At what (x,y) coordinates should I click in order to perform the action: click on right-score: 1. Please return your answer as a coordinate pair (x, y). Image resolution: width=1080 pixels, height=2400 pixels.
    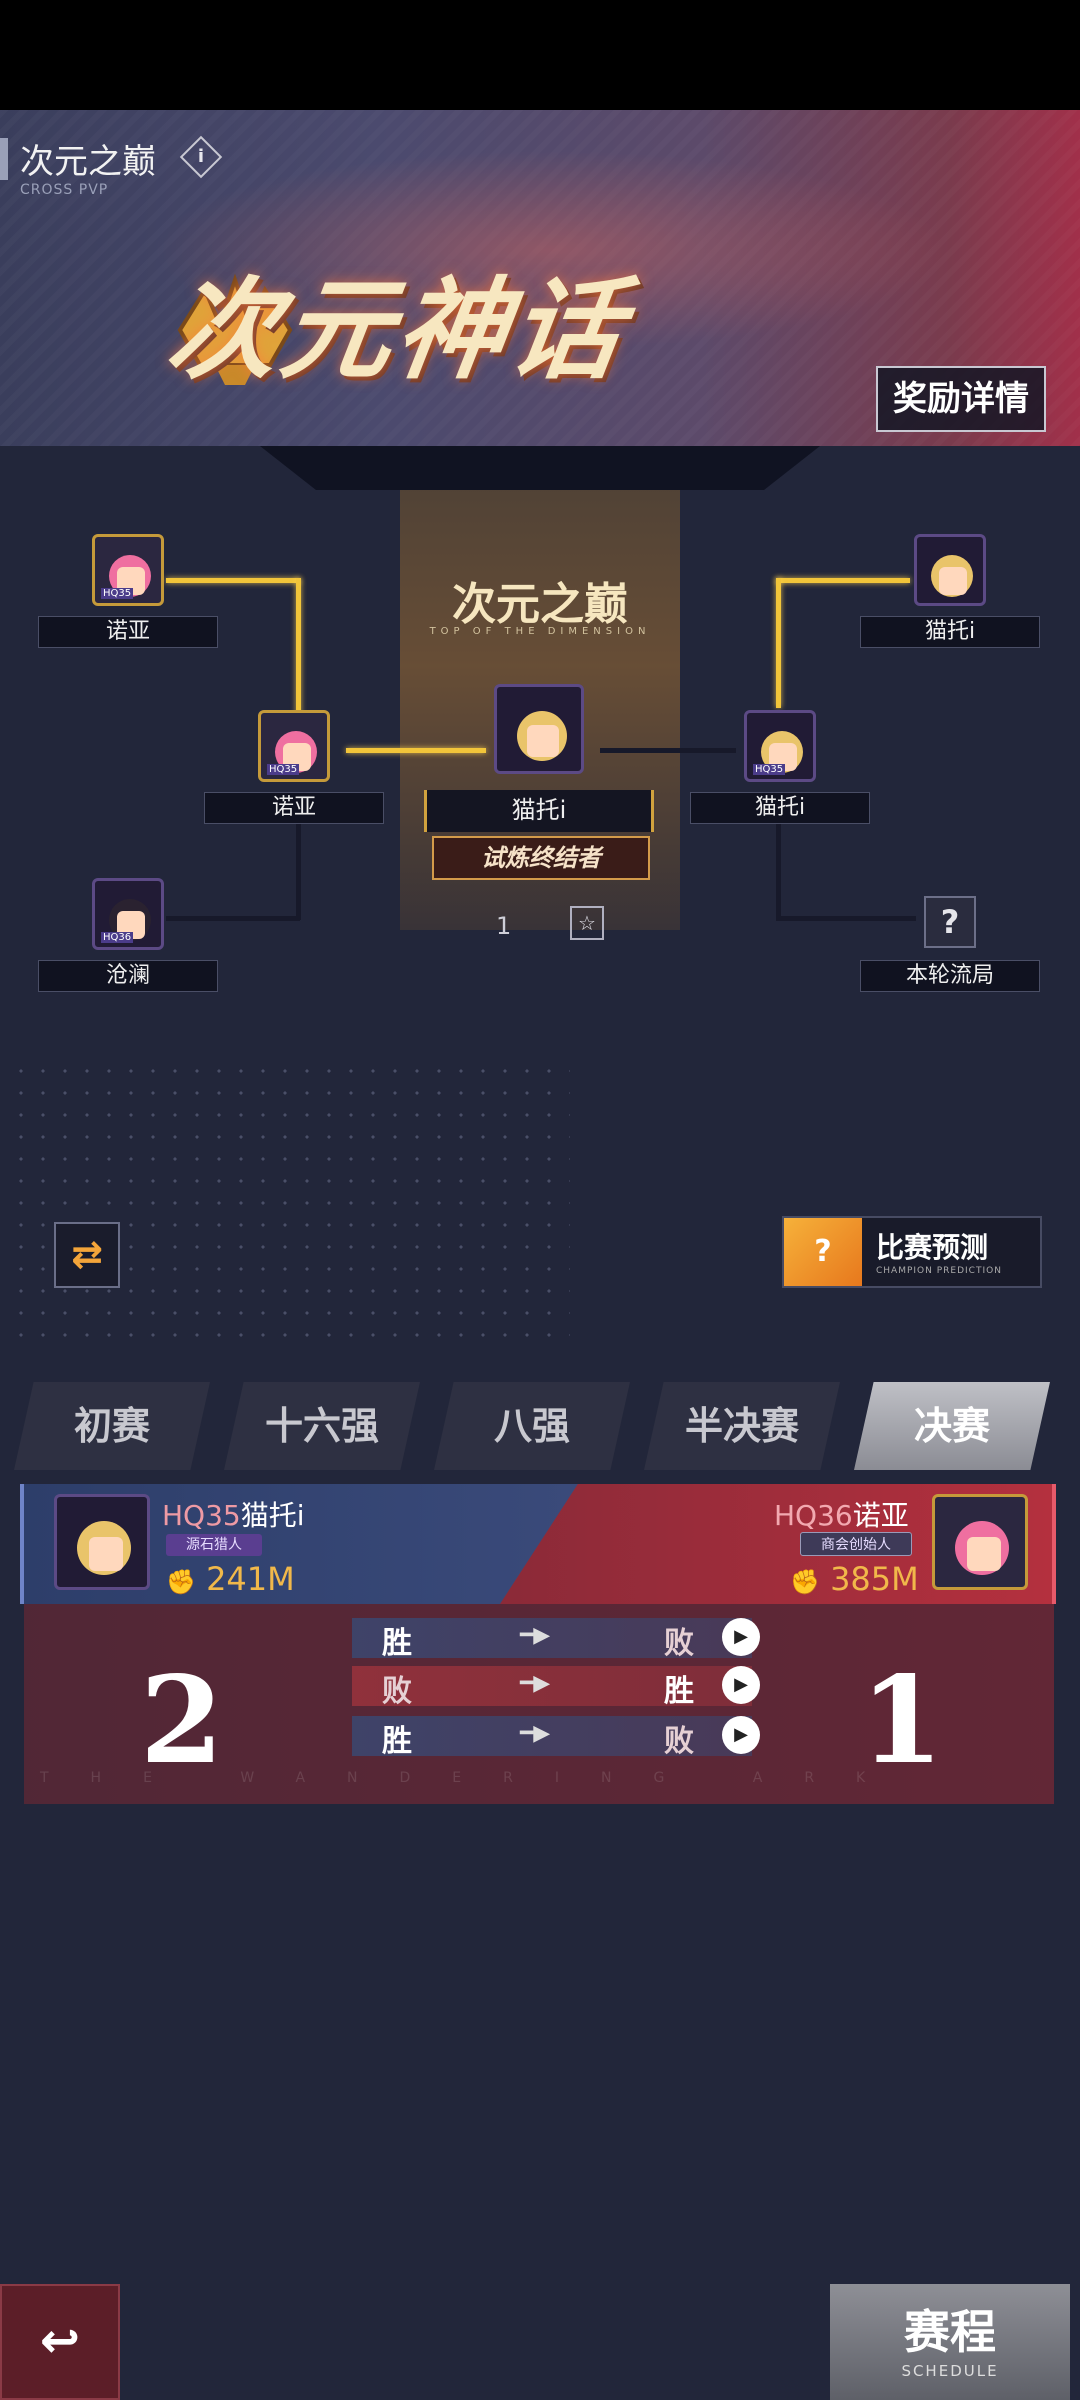
    Looking at the image, I should click on (902, 1720).